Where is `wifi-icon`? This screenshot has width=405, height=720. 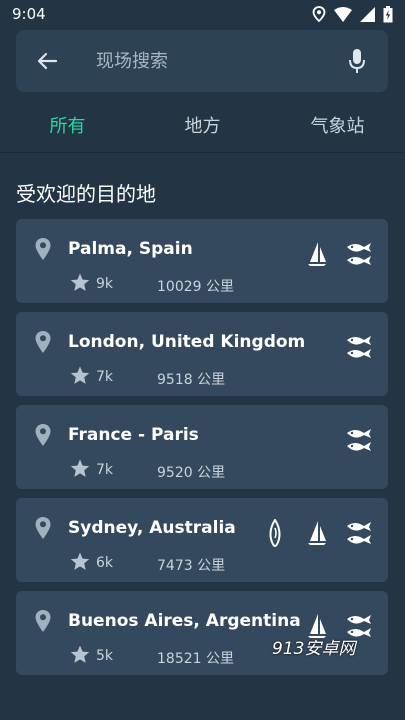
wifi-icon is located at coordinates (343, 14).